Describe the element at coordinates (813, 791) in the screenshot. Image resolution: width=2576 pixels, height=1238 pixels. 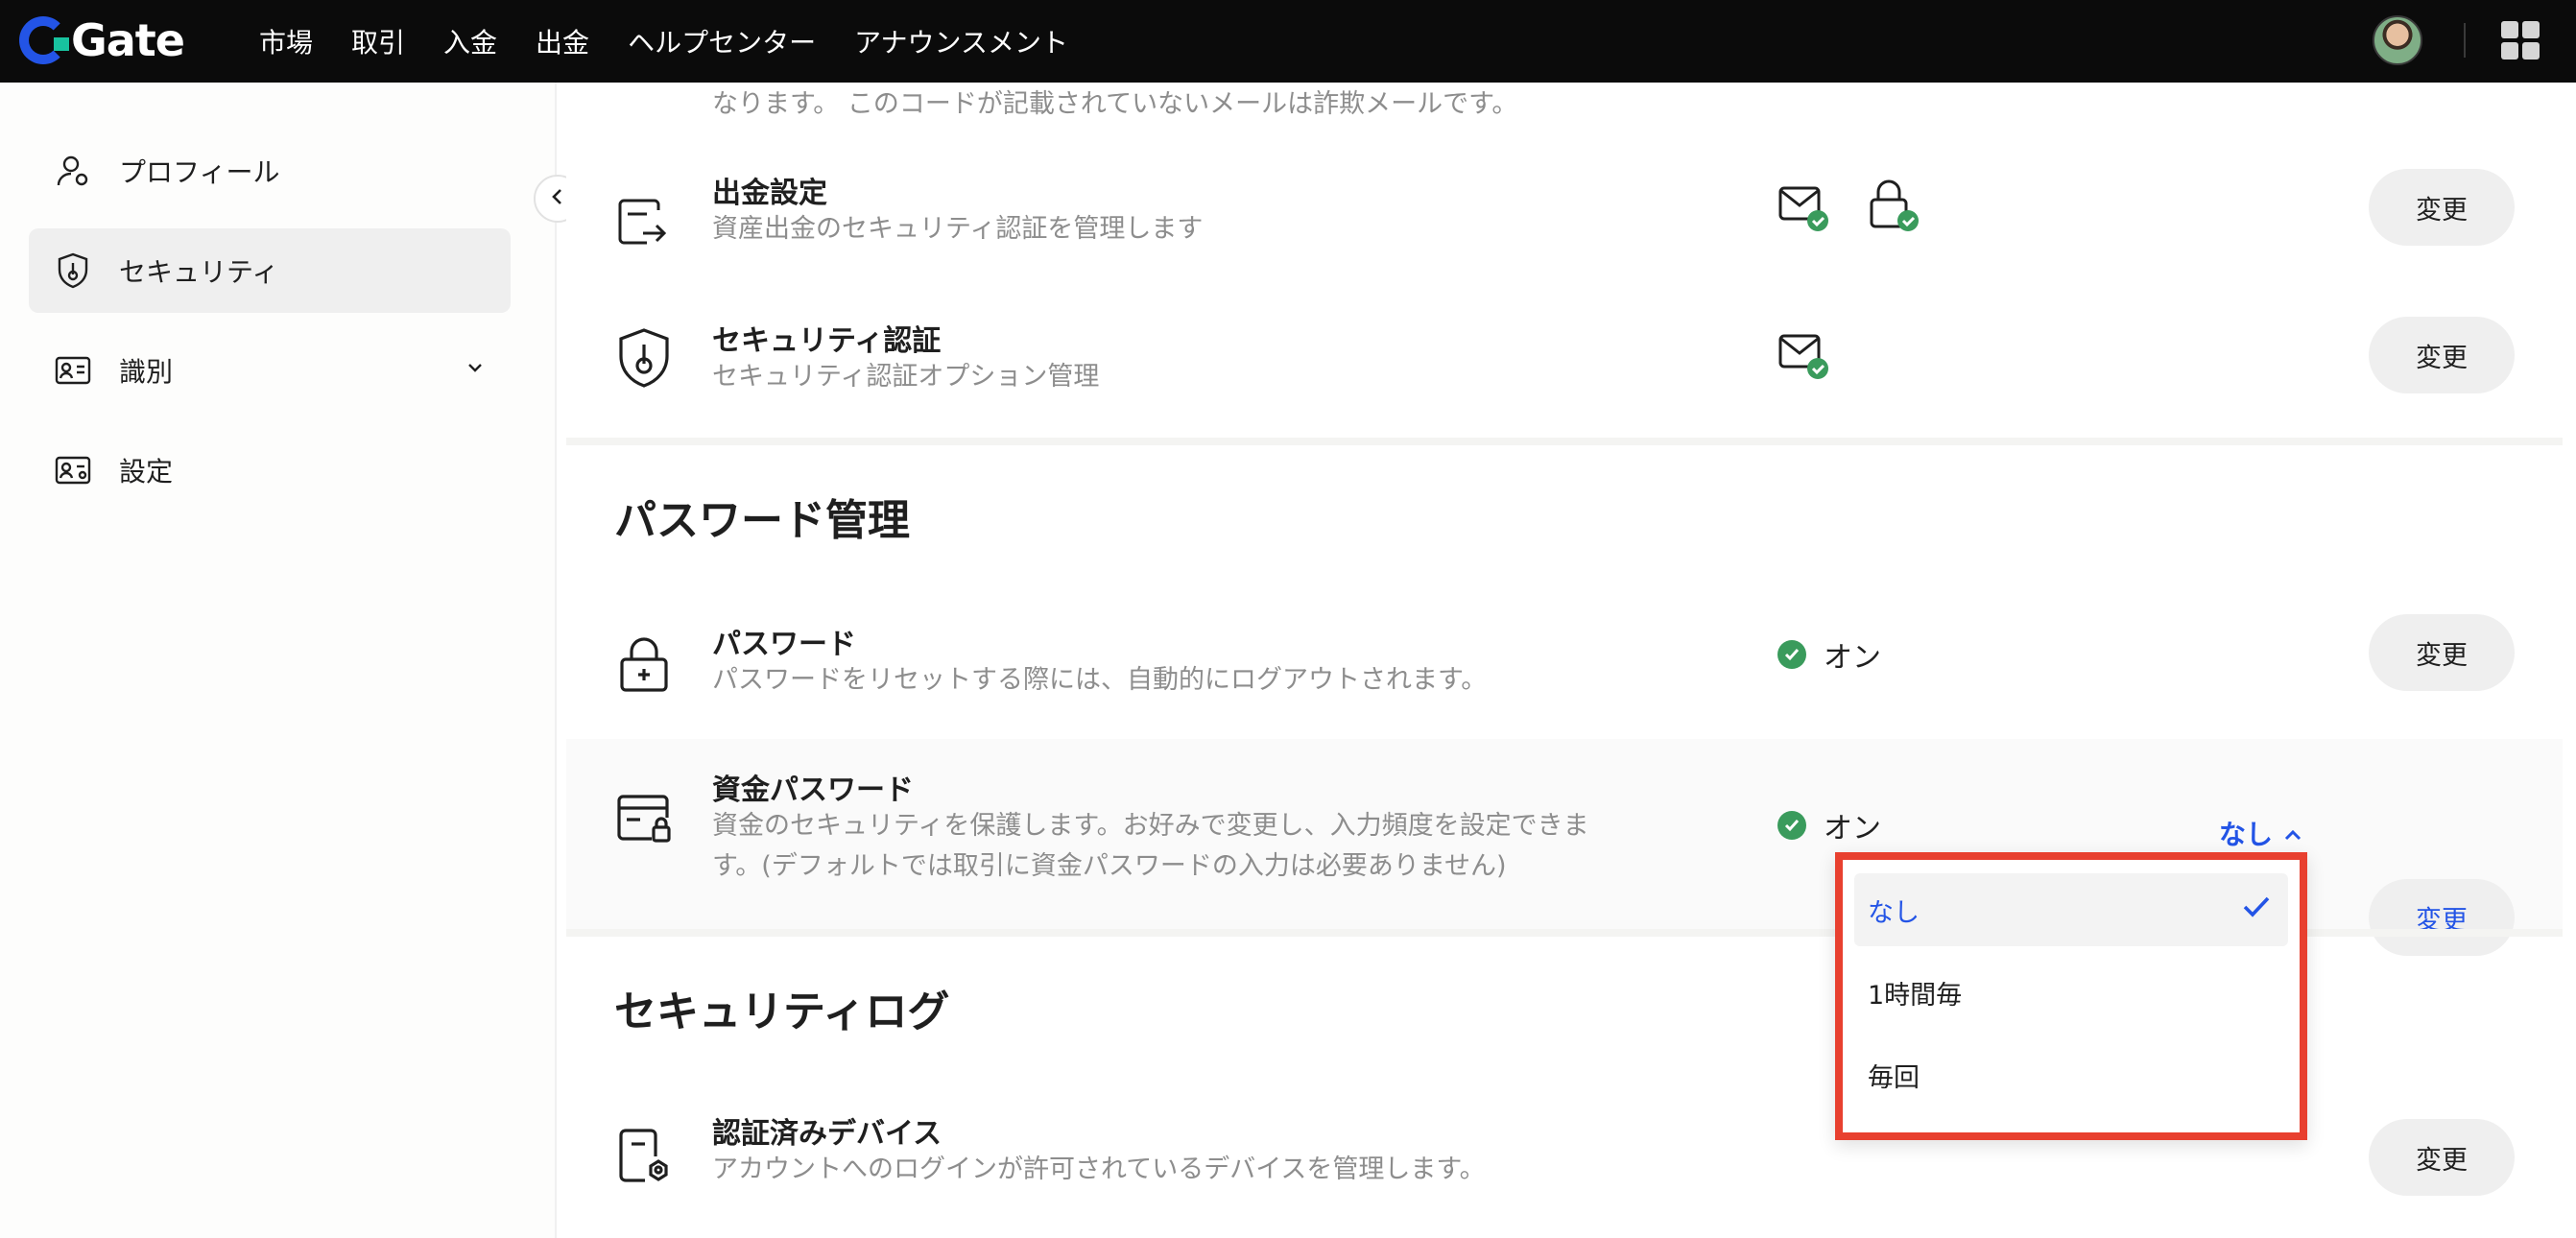
I see `fund-password-title: 資金パスワード` at that location.